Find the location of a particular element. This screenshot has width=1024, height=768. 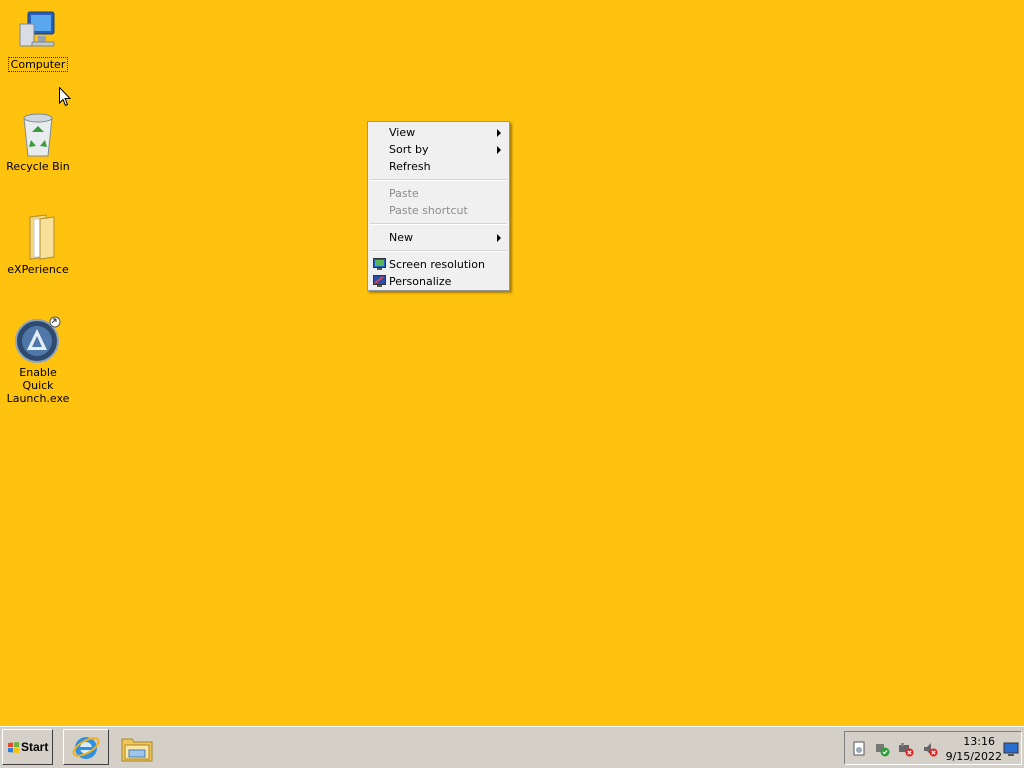

screen-resolution-icon is located at coordinates (379, 264).